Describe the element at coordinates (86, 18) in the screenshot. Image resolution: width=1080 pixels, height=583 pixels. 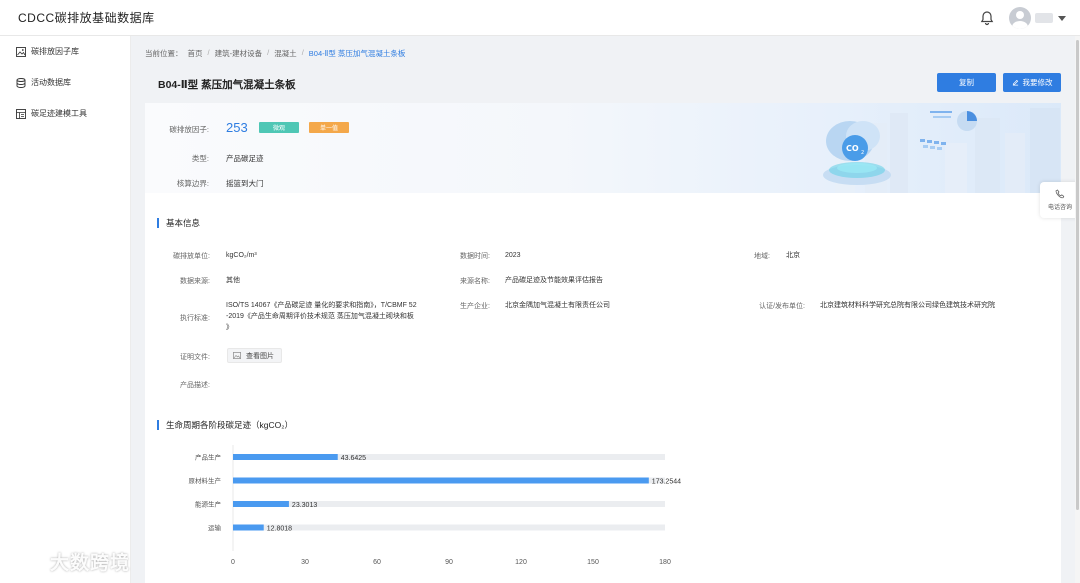
I see `app-title: CDCC碳排放基础数据库` at that location.